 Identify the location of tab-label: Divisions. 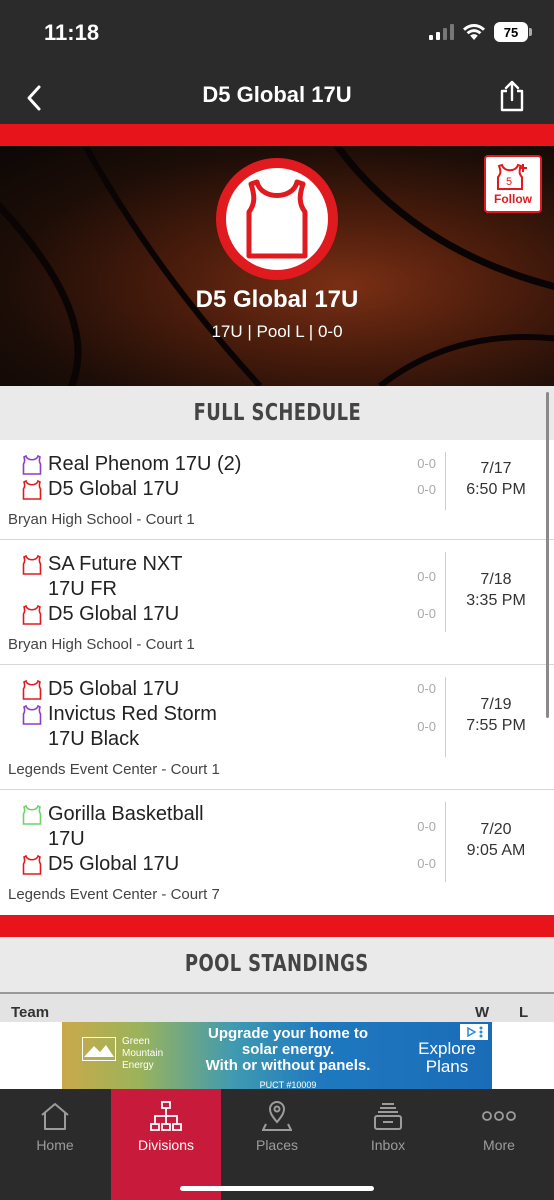
(165, 1145).